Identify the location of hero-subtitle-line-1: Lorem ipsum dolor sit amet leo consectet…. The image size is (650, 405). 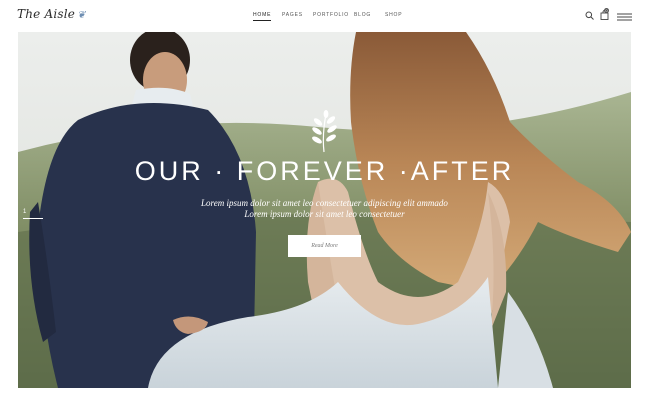
(324, 203).